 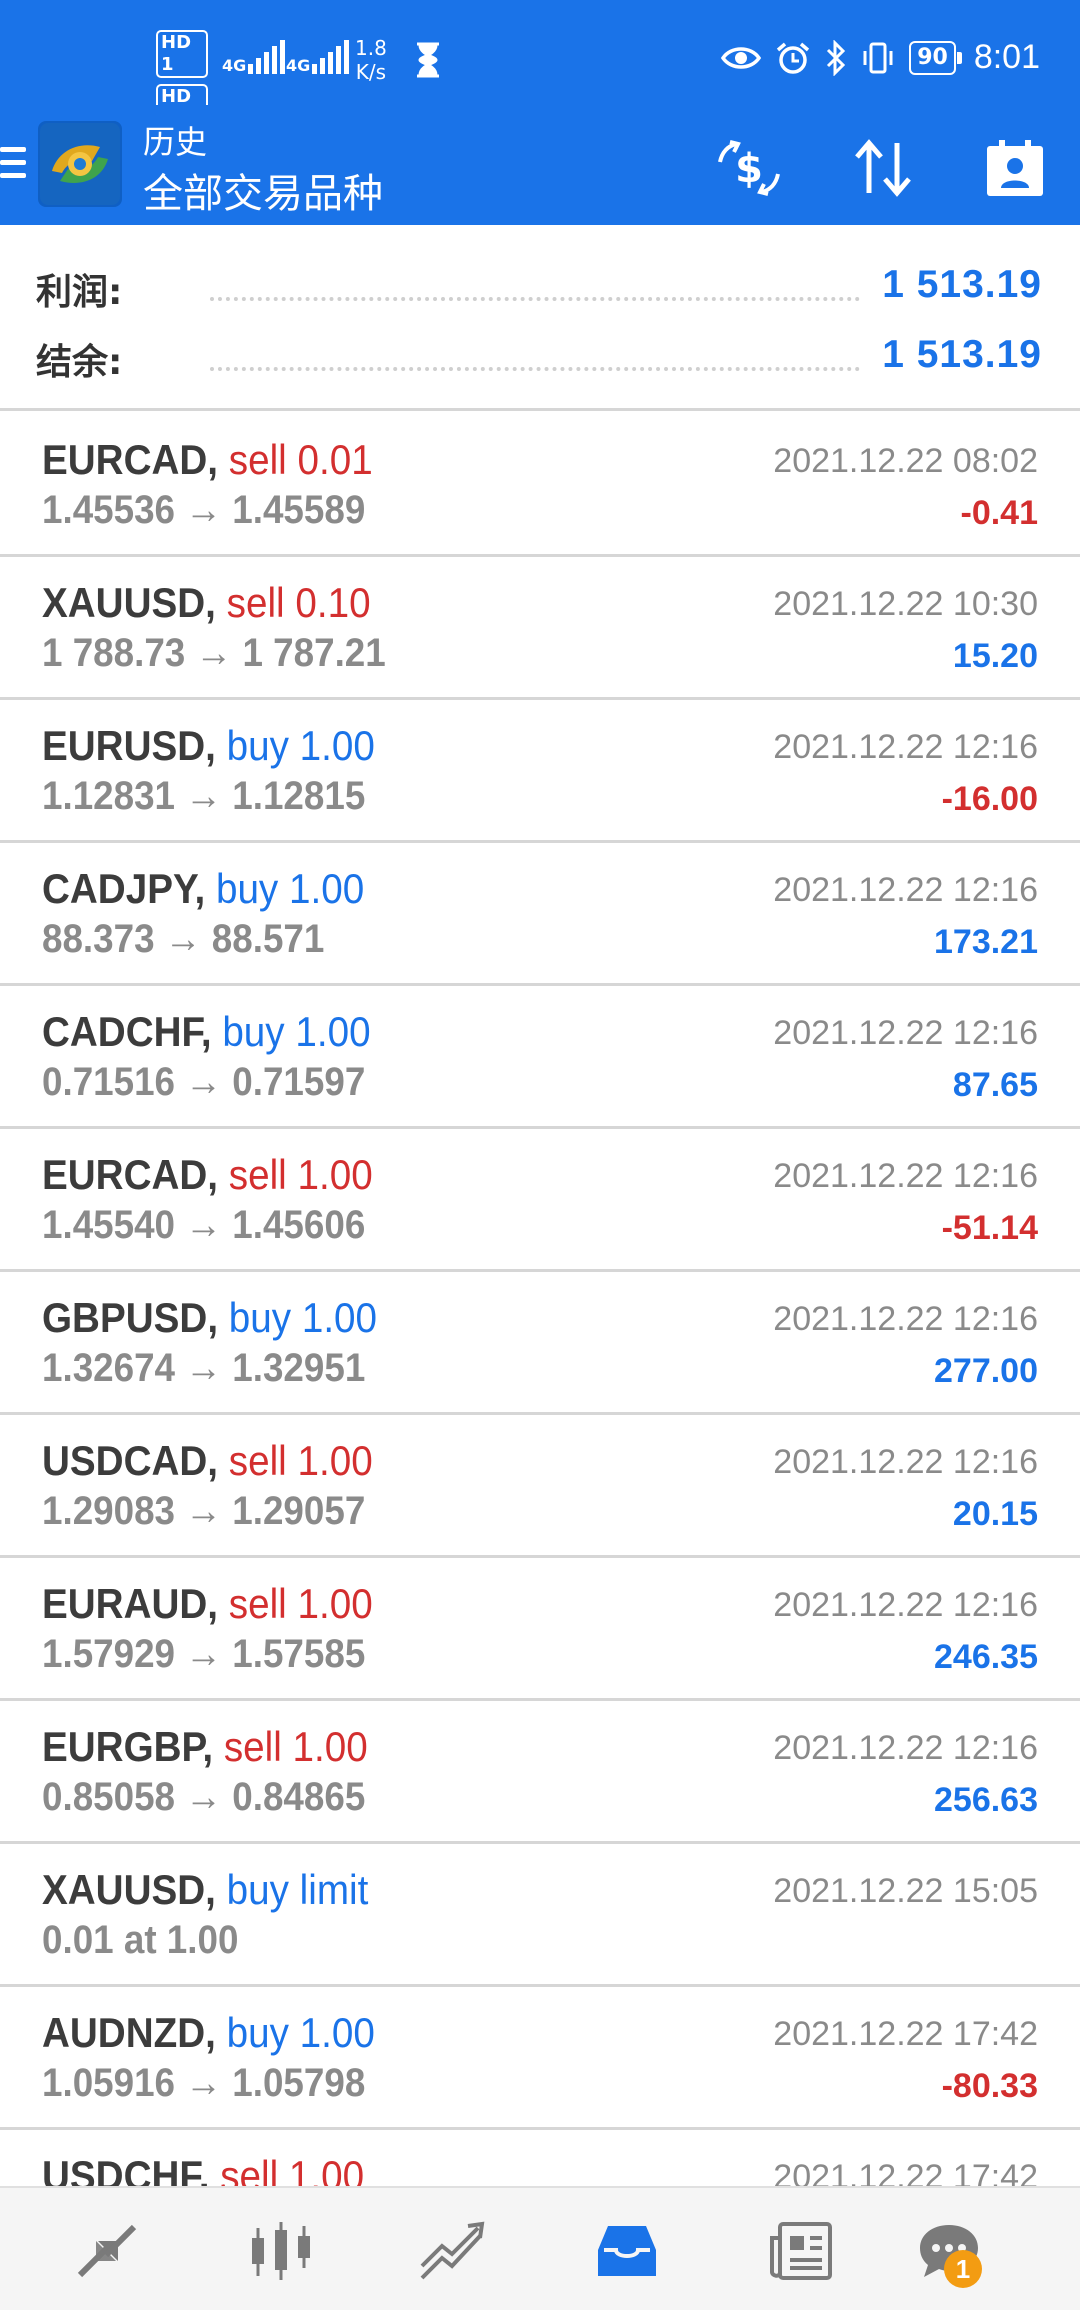 I want to click on trade-title: XAUUSD, sell 0.10, so click(x=206, y=603).